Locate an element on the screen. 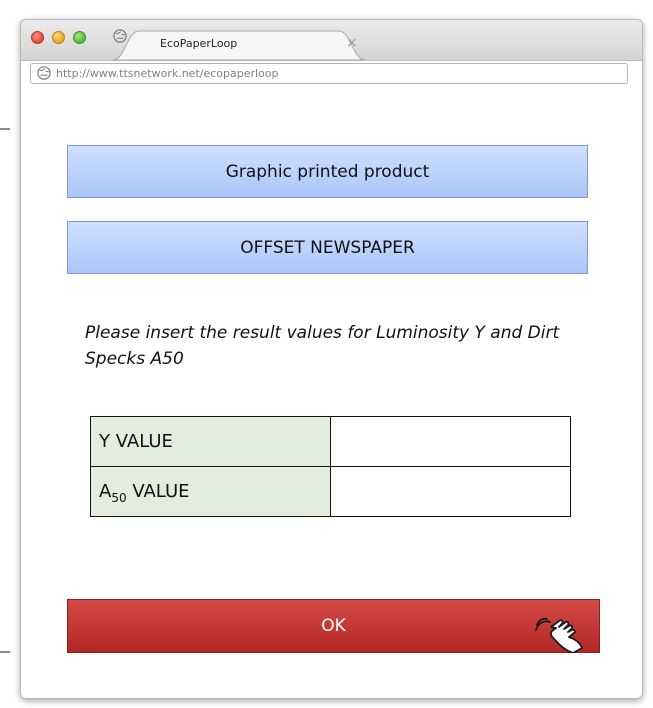  a50-label-subscript: 50 is located at coordinates (119, 498).